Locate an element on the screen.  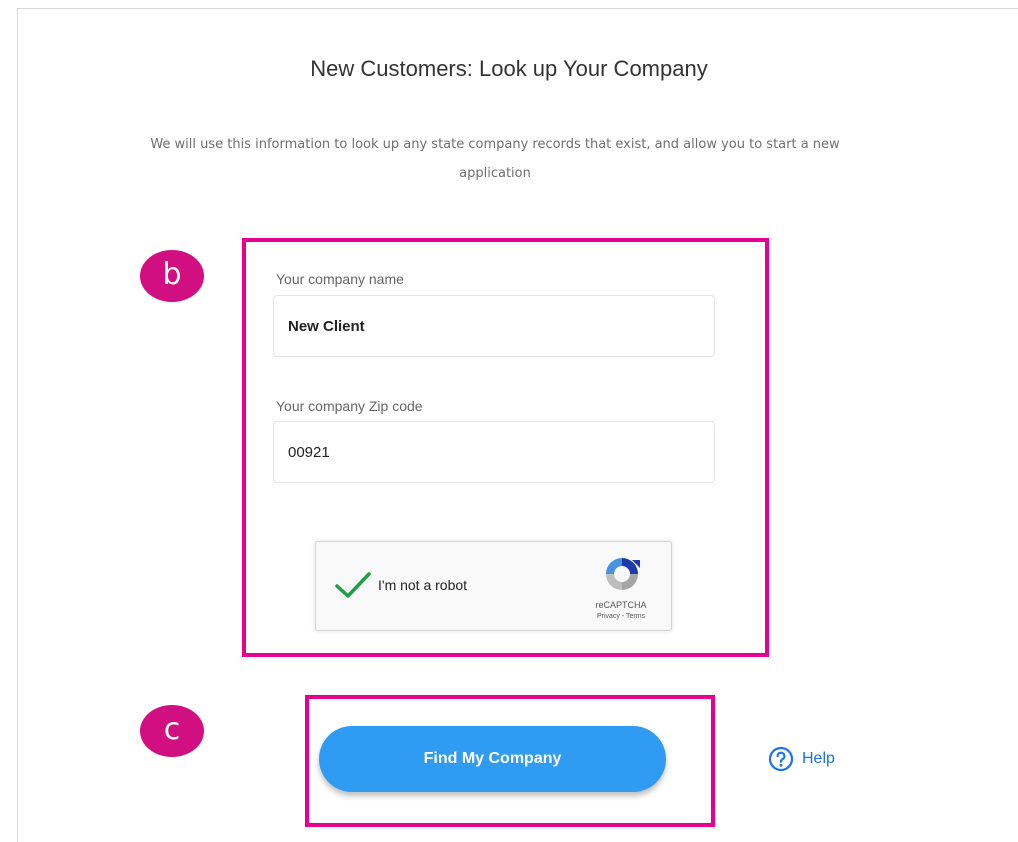
annotation-marker-b: b is located at coordinates (172, 276).